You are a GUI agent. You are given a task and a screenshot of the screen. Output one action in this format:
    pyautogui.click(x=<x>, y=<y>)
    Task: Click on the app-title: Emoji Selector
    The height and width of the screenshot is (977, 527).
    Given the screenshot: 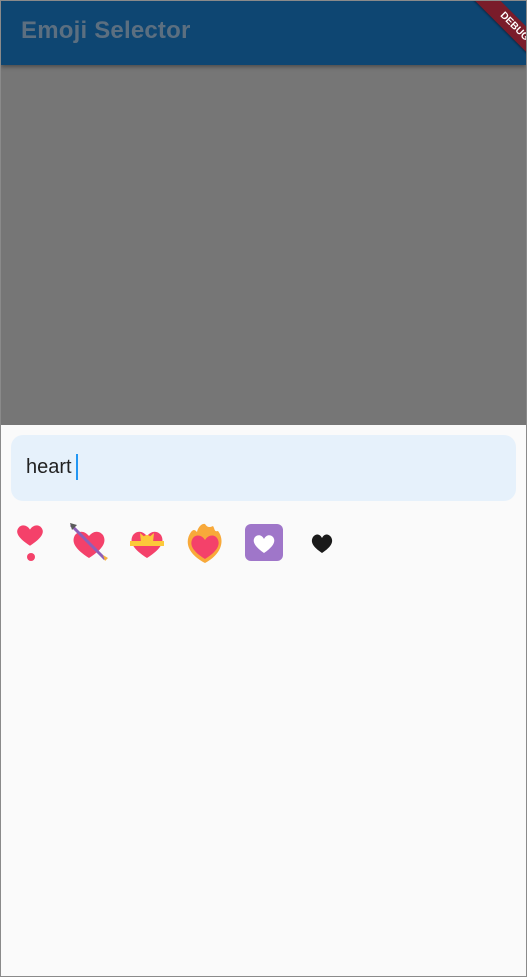 What is the action you would take?
    pyautogui.click(x=106, y=30)
    